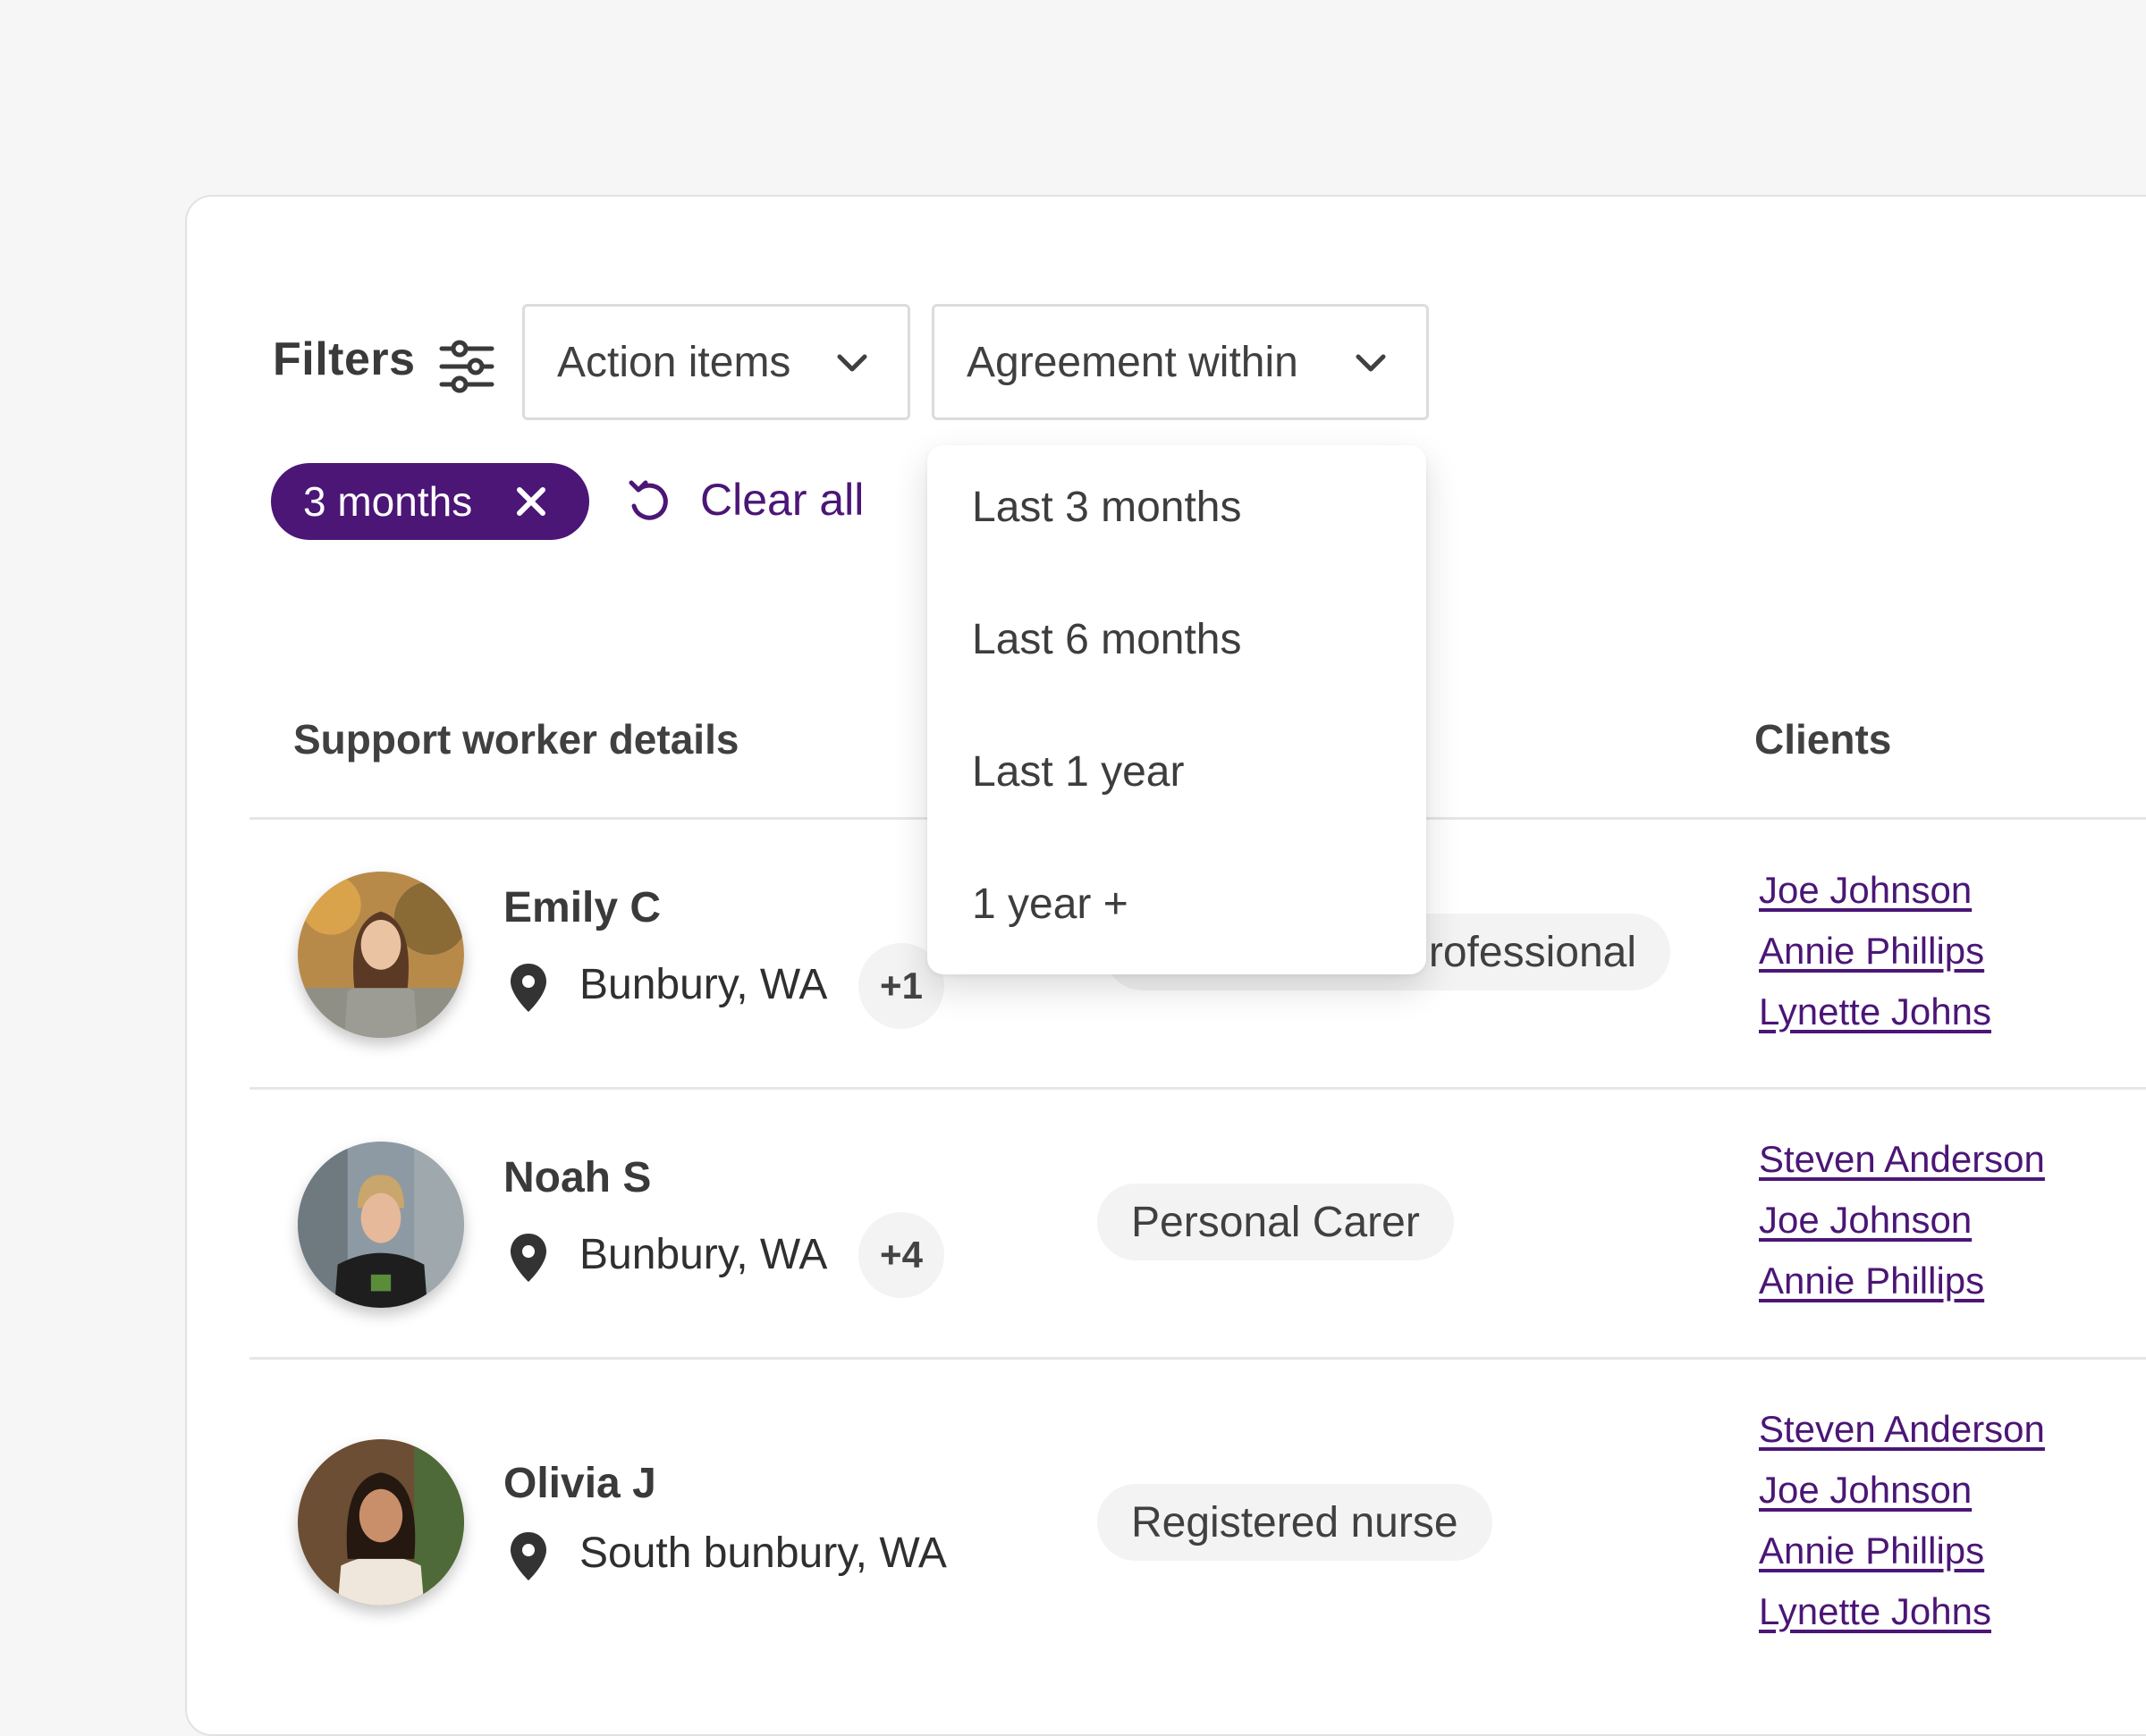 The width and height of the screenshot is (2146, 1736). Describe the element at coordinates (1107, 507) in the screenshot. I see `dropdown-option-last-3-months: Last 3 months` at that location.